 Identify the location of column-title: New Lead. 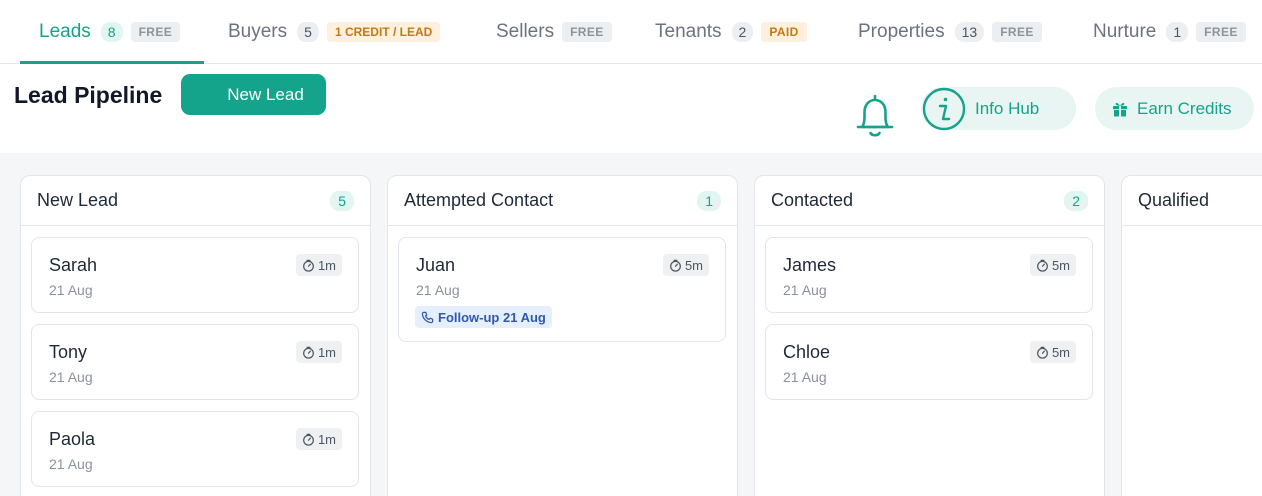
(78, 200).